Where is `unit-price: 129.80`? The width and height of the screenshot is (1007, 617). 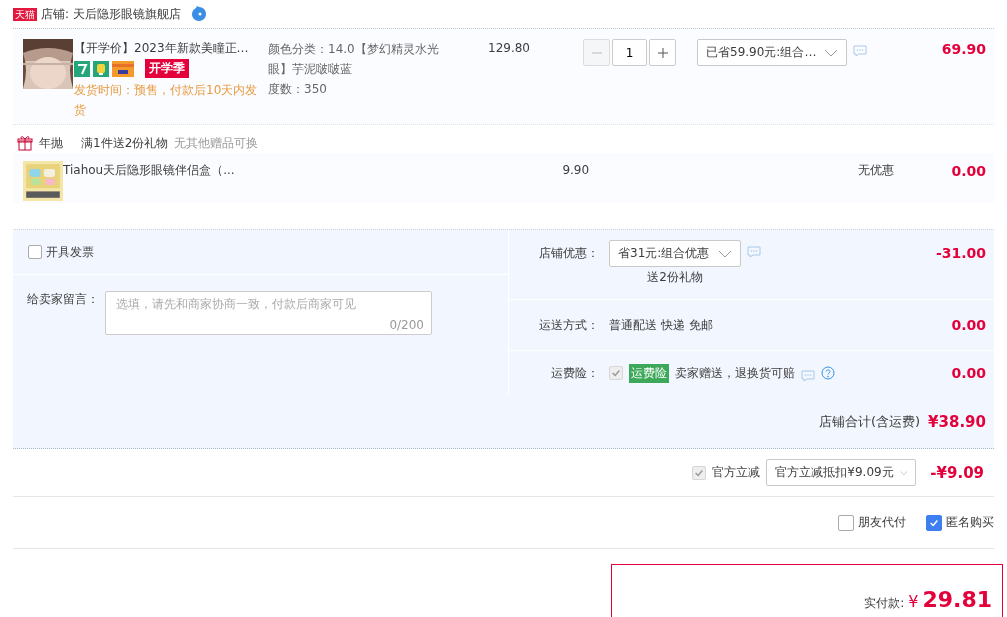 unit-price: 129.80 is located at coordinates (509, 48).